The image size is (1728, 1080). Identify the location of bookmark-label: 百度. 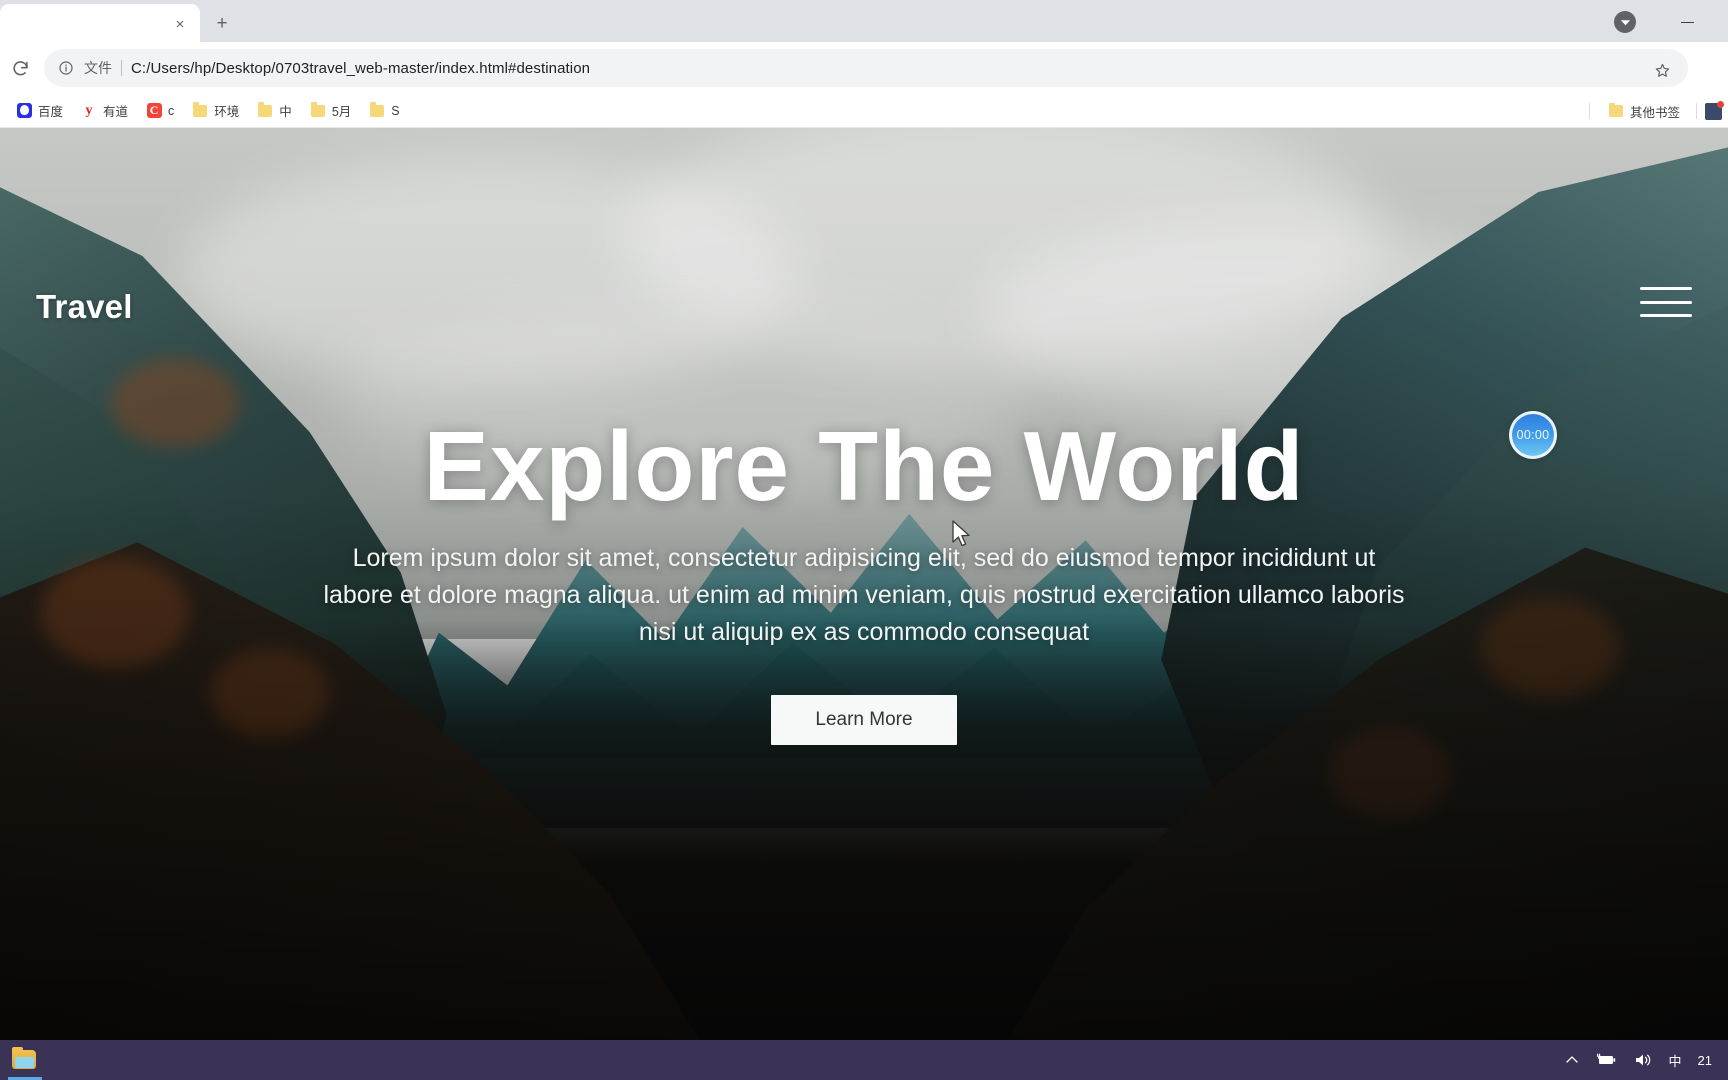
(51, 112).